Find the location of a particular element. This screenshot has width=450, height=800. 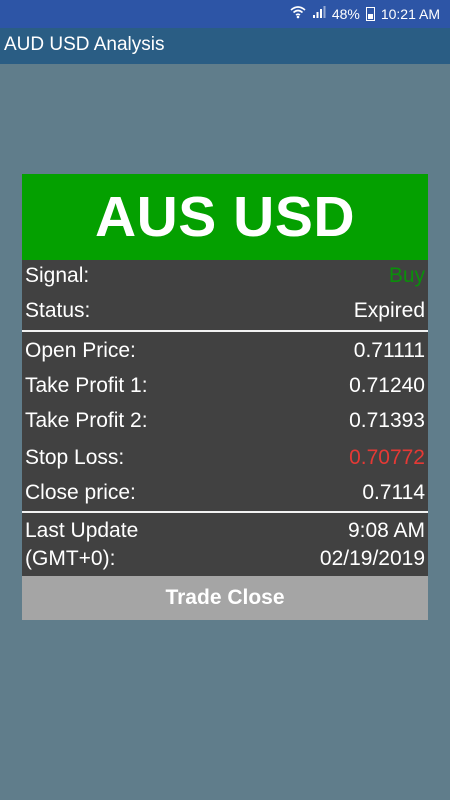

last-update-date: 02/19/2019 is located at coordinates (372, 558).